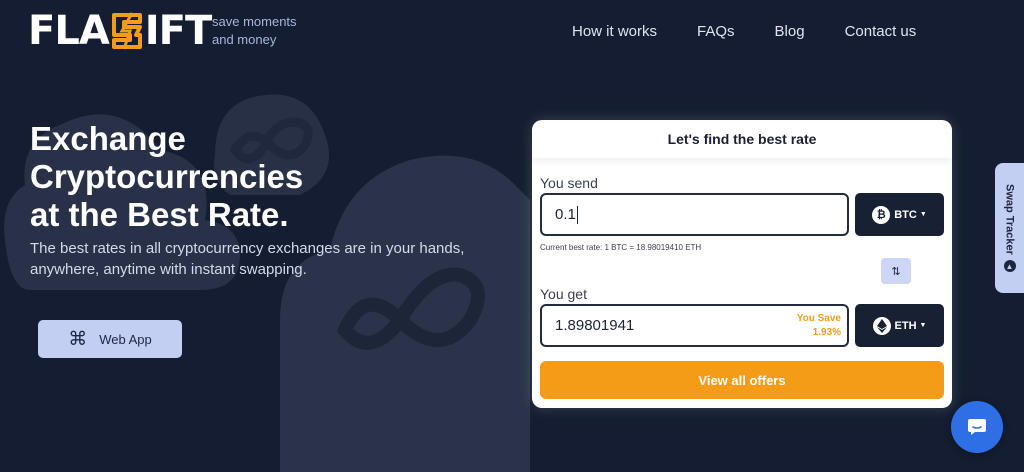  Describe the element at coordinates (694, 325) in the screenshot. I see `get-amount-field: 1.89801941 You Save 1.93%` at that location.